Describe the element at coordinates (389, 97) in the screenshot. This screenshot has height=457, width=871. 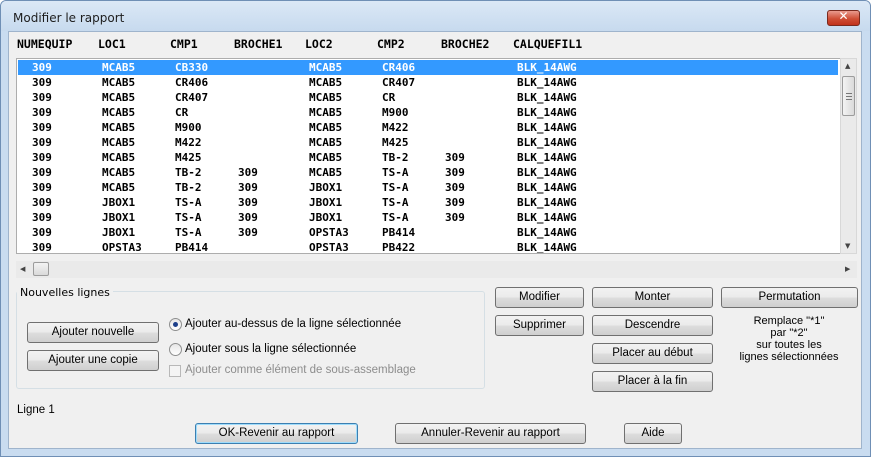
I see `cell-cmp2: CR` at that location.